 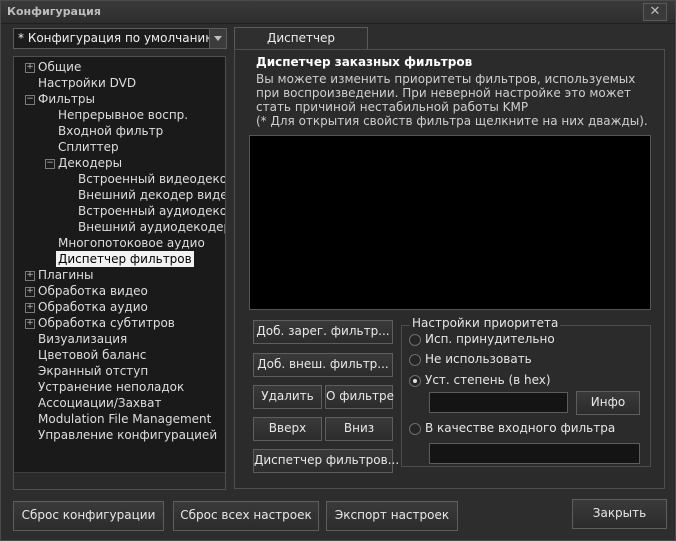 What do you see at coordinates (655, 12) in the screenshot?
I see `close-icon: ✕` at bounding box center [655, 12].